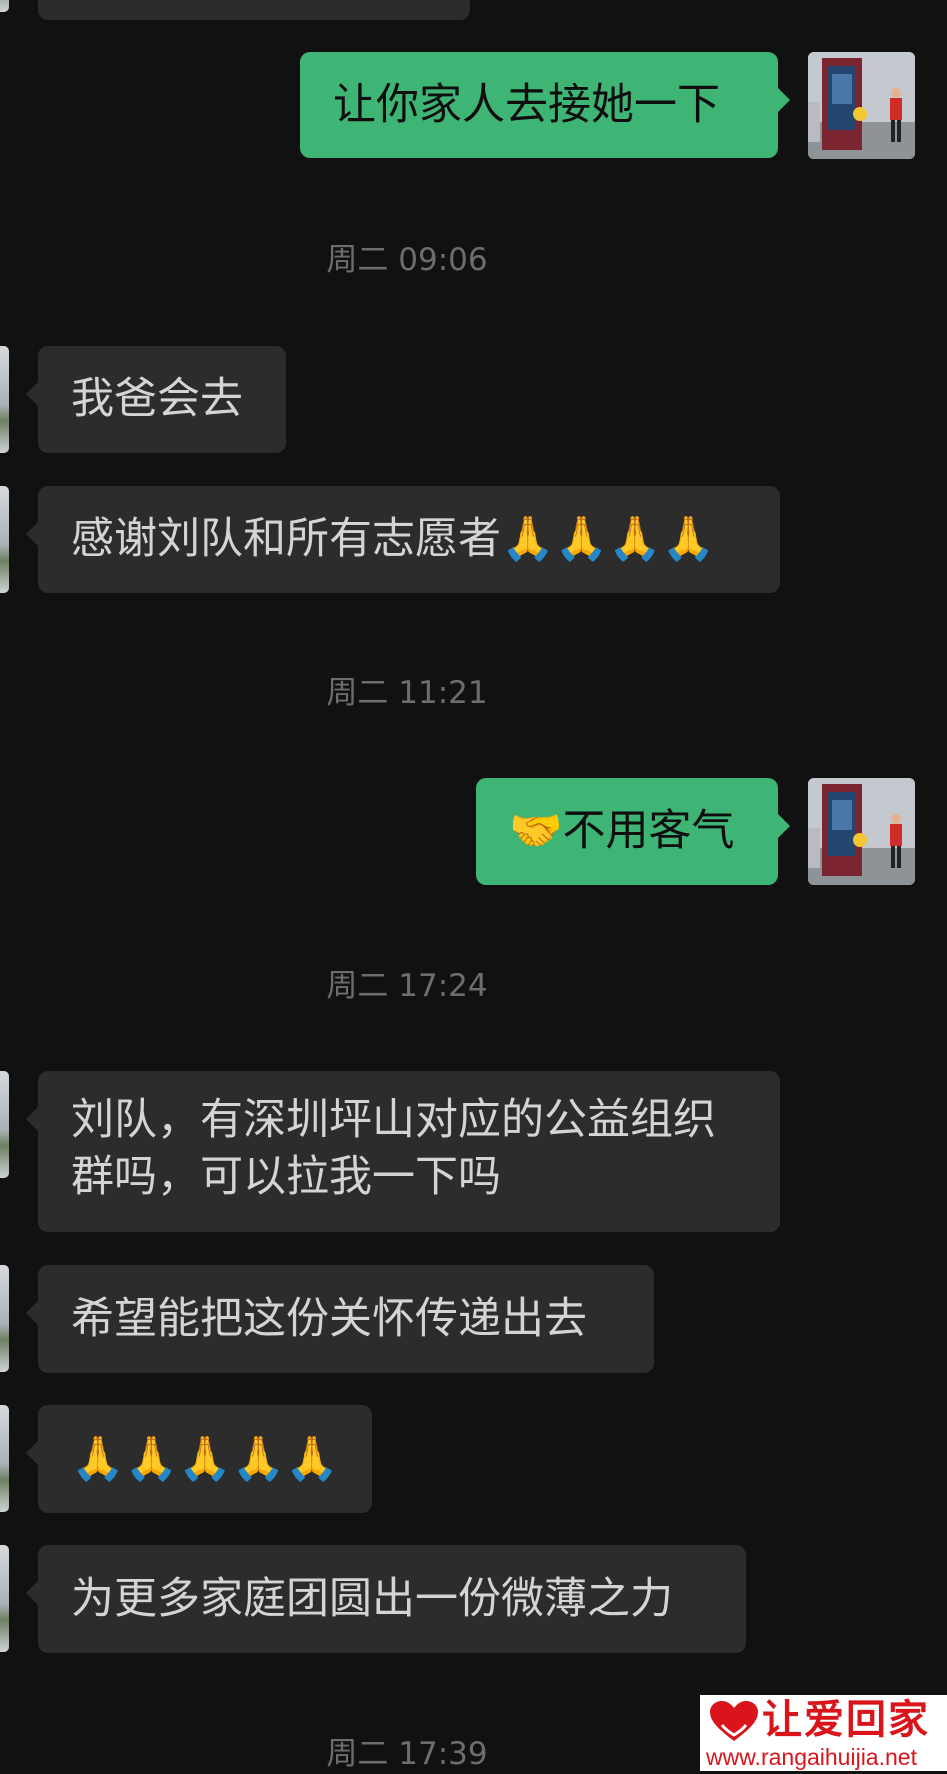 The width and height of the screenshot is (947, 1774). I want to click on message-bubble-incoming: 🙏🙏🙏🙏🙏, so click(199, 1459).